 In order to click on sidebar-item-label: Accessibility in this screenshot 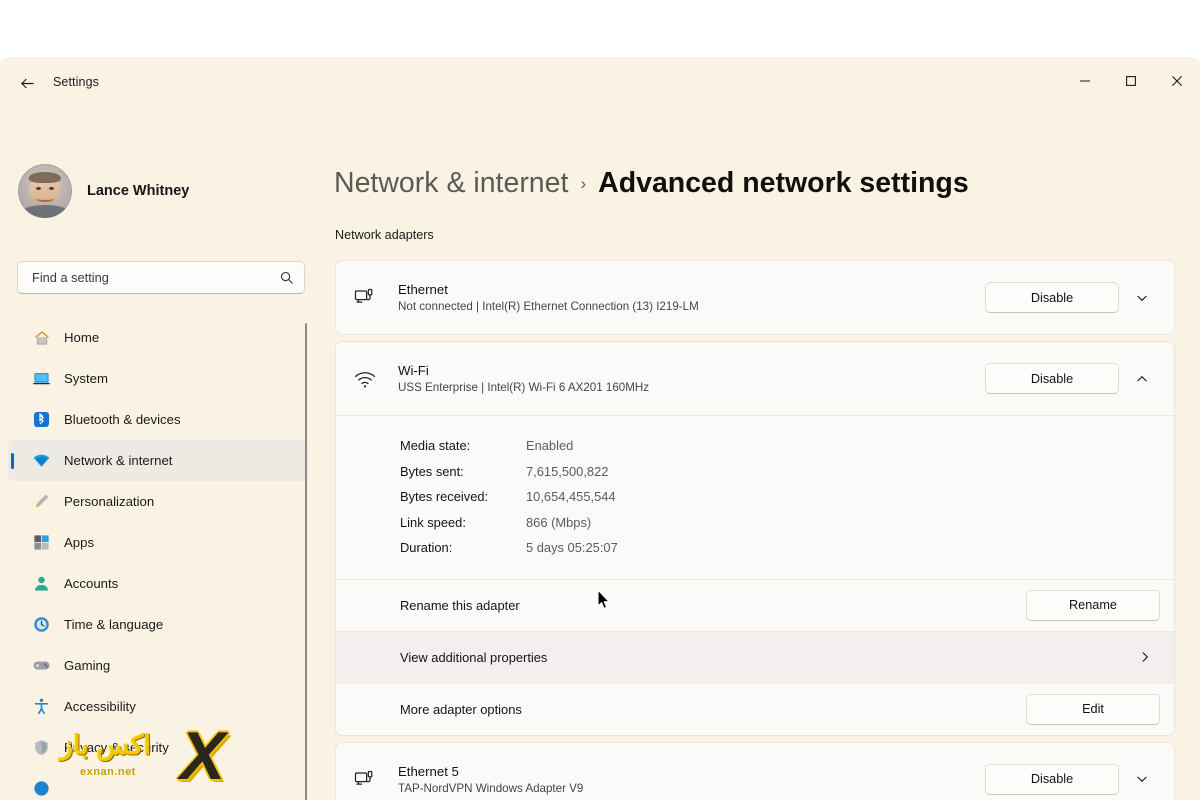, I will do `click(100, 706)`.